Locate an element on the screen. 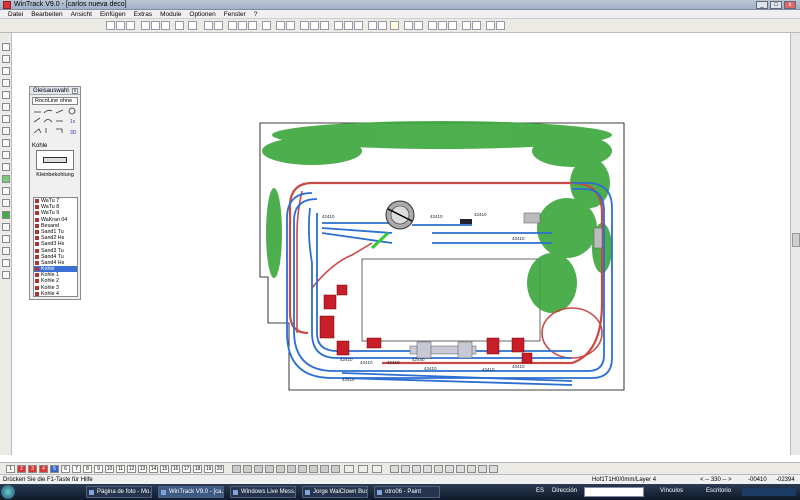 The width and height of the screenshot is (800, 500). line-tool-icon is located at coordinates (6, 155).